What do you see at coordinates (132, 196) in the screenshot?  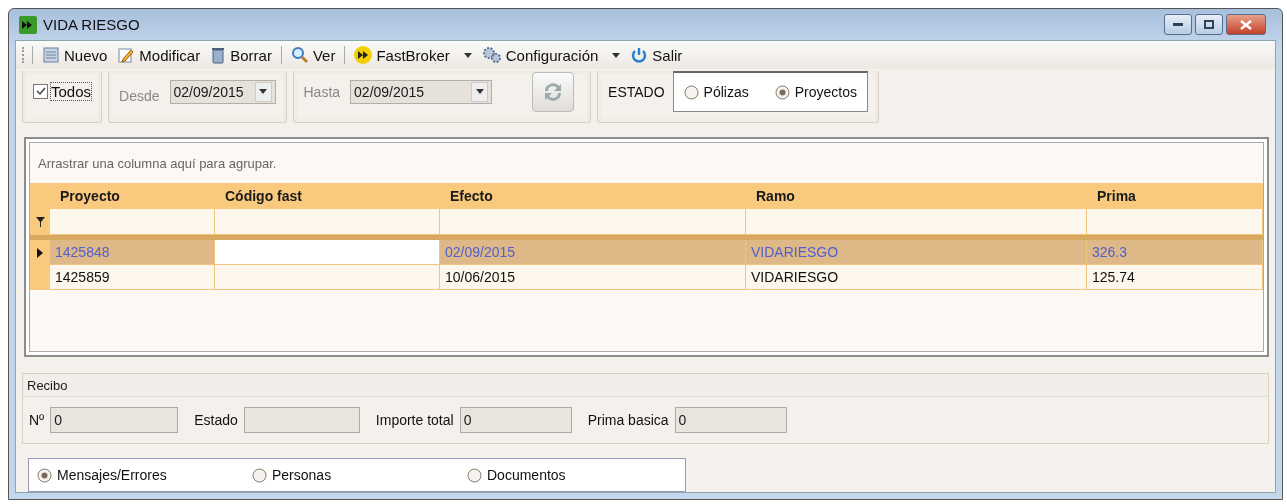 I see `column-header: Proyecto` at bounding box center [132, 196].